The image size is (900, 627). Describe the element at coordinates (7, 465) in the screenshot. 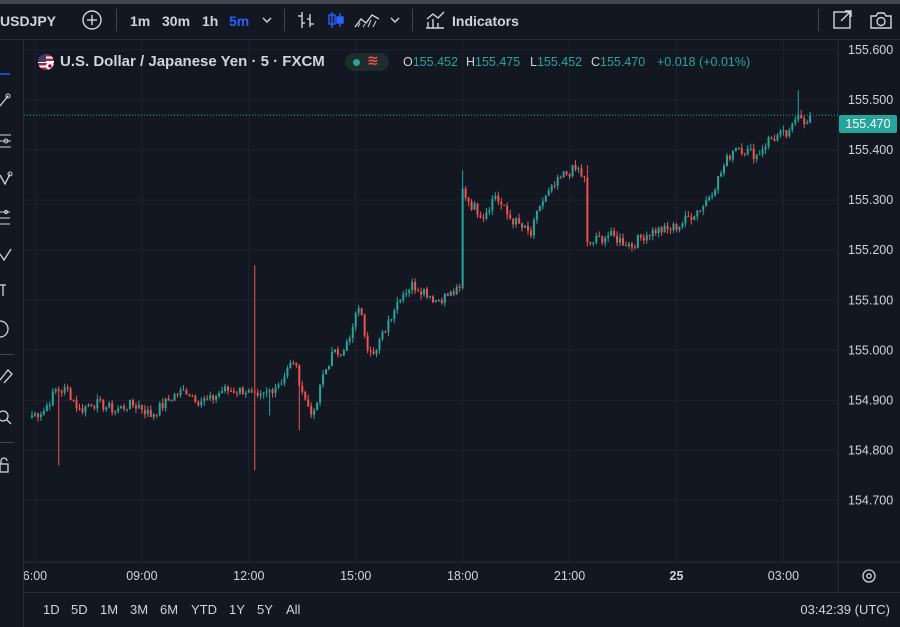

I see `lock-icon` at that location.